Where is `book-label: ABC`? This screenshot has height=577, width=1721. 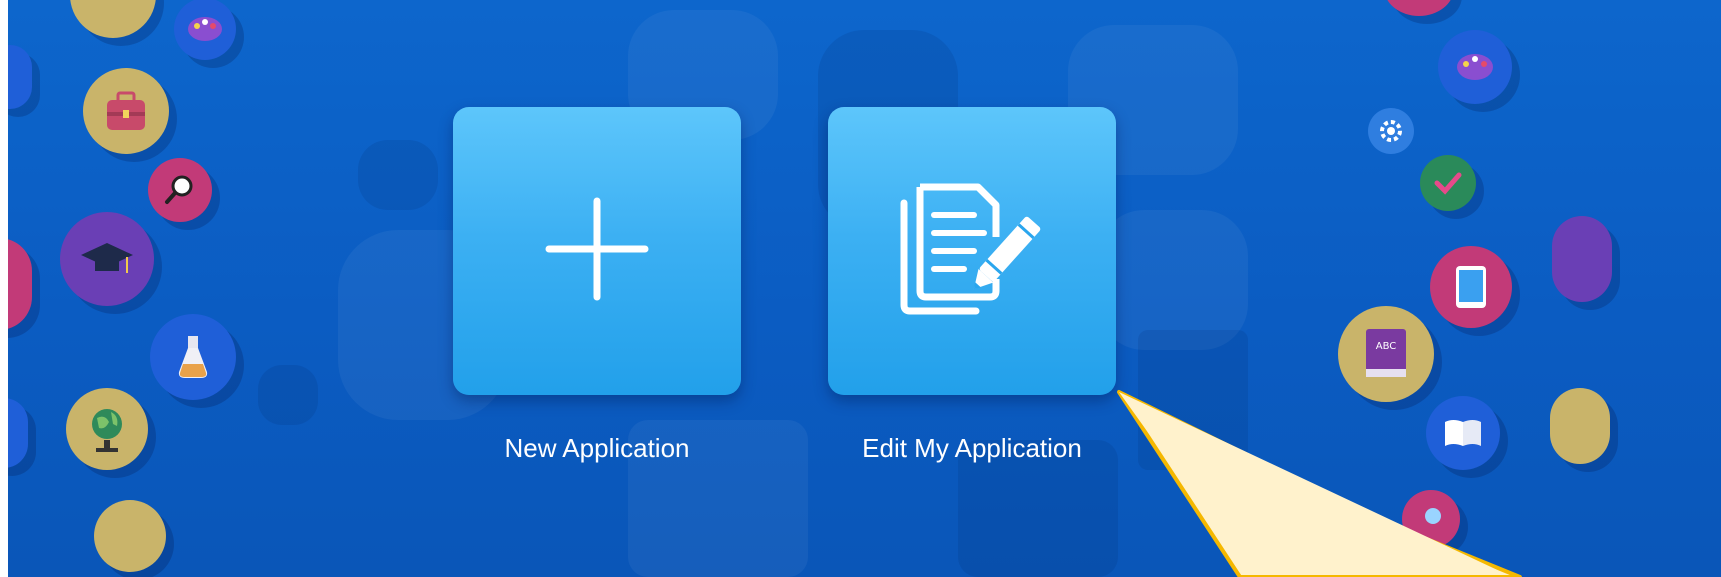
book-label: ABC is located at coordinates (1386, 346).